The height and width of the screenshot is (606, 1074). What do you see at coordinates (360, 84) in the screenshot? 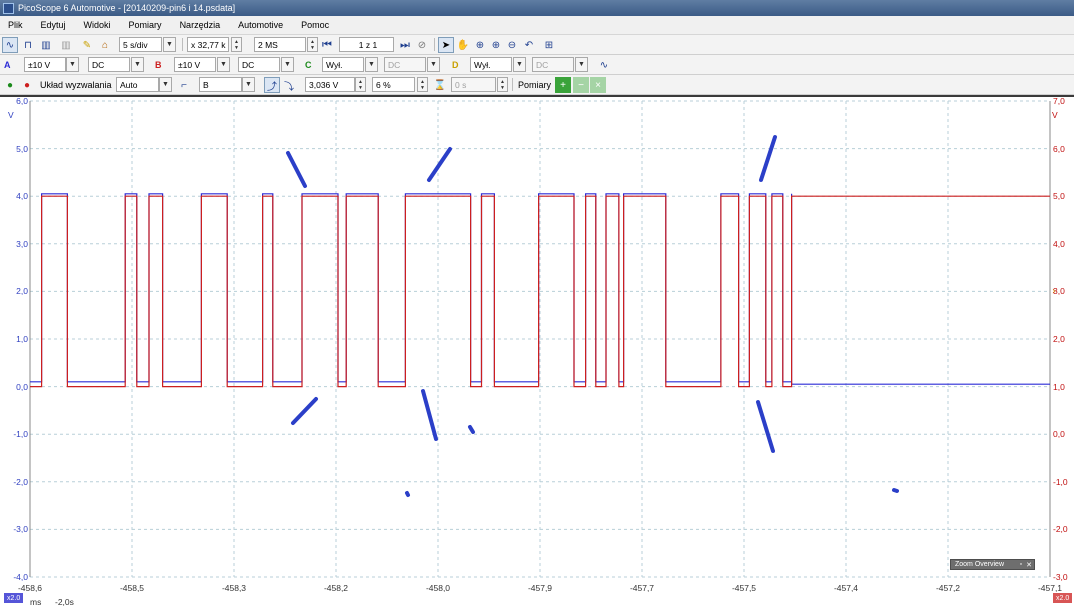
I see `trigger-level-spinner-icon: ▲ ▼` at bounding box center [360, 84].